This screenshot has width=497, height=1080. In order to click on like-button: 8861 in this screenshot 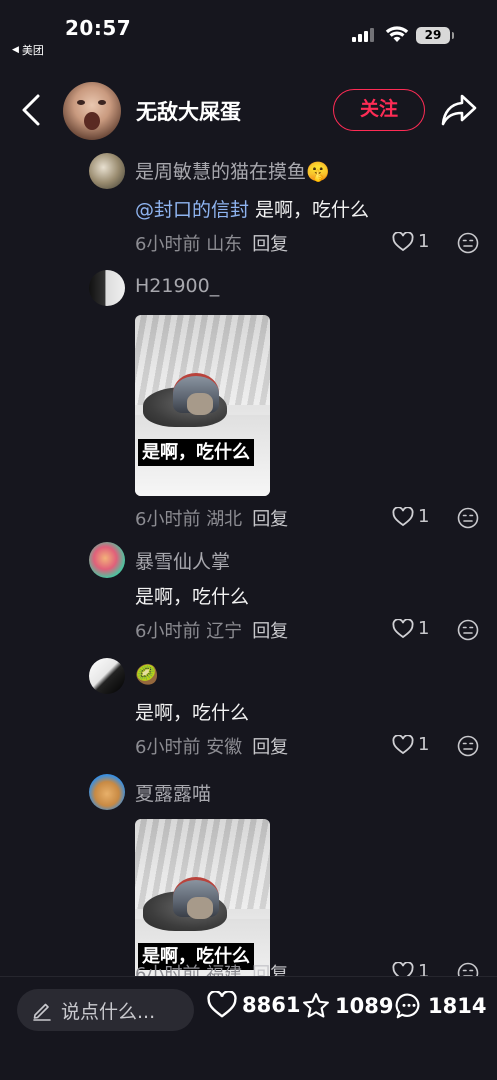, I will do `click(253, 1005)`.